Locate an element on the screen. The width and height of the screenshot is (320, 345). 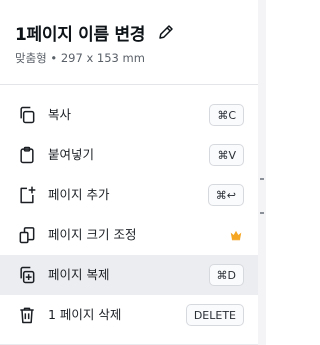
menu-item-duplicate-page: 페이지 복제 ⌘D is located at coordinates (129, 275).